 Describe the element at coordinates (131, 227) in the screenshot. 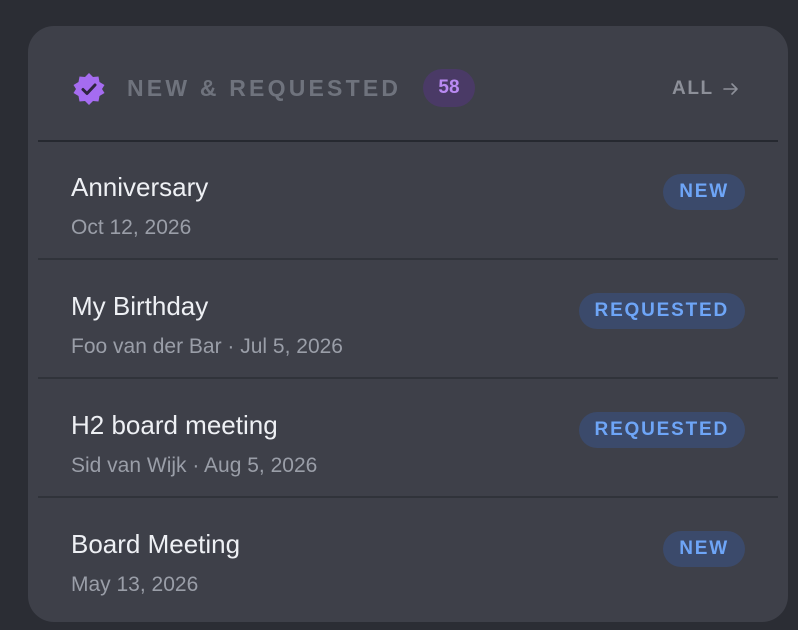

I see `item-subtitle: Oct 12, 2026` at that location.